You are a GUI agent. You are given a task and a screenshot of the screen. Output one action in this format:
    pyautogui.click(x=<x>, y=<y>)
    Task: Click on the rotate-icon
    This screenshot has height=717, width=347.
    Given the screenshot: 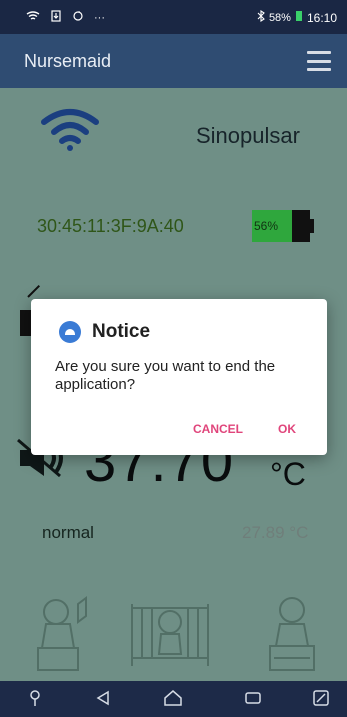 What is the action you would take?
    pyautogui.click(x=321, y=701)
    